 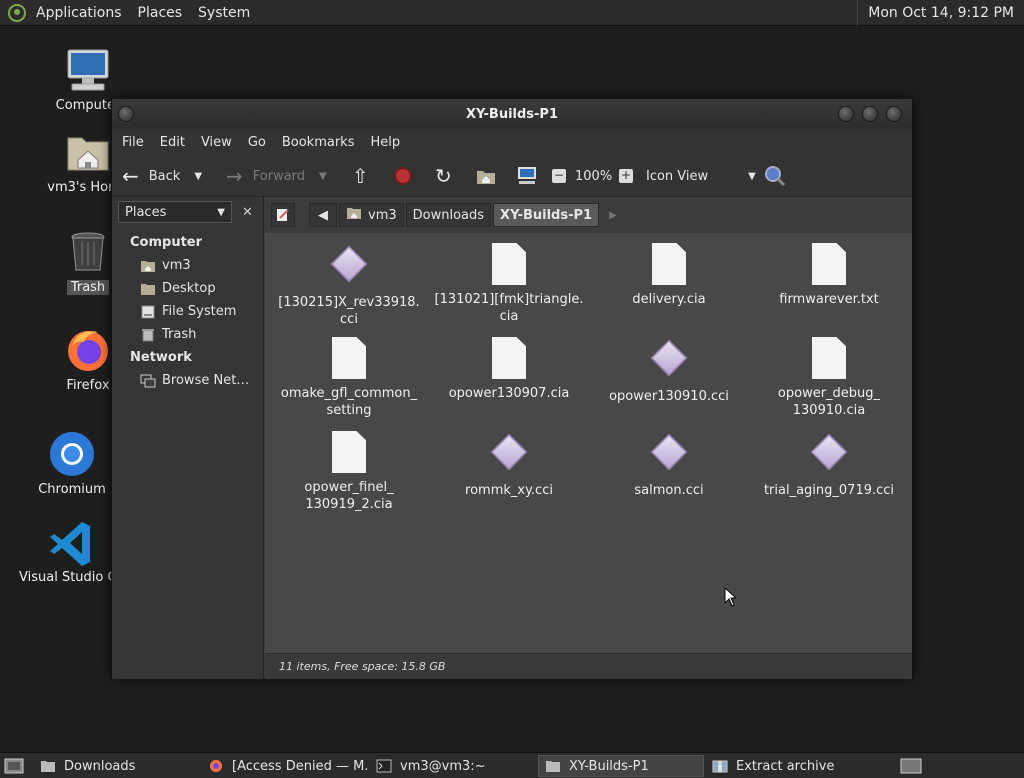 What do you see at coordinates (512, 114) in the screenshot?
I see `window-titlebar: XY-Builds-P1` at bounding box center [512, 114].